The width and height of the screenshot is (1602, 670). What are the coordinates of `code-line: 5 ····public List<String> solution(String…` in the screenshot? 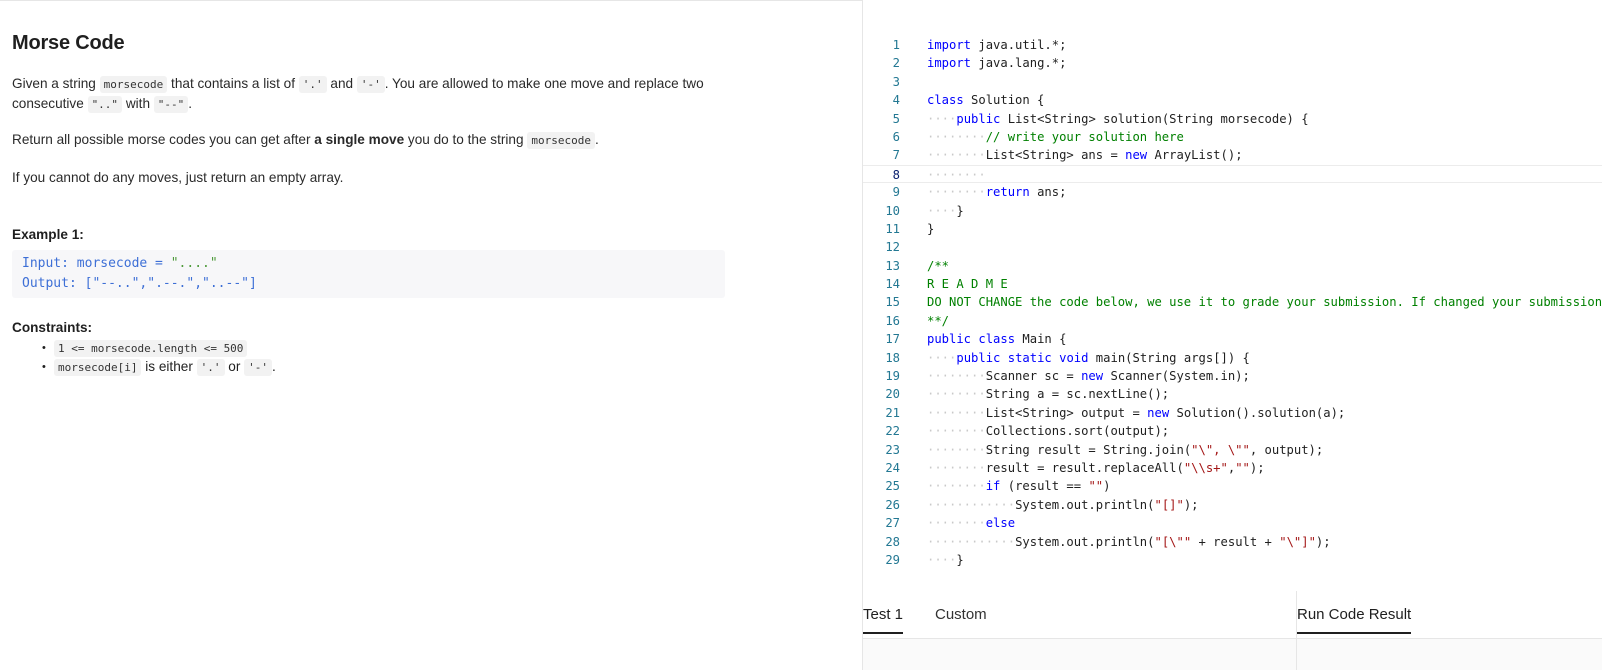 It's located at (1232, 119).